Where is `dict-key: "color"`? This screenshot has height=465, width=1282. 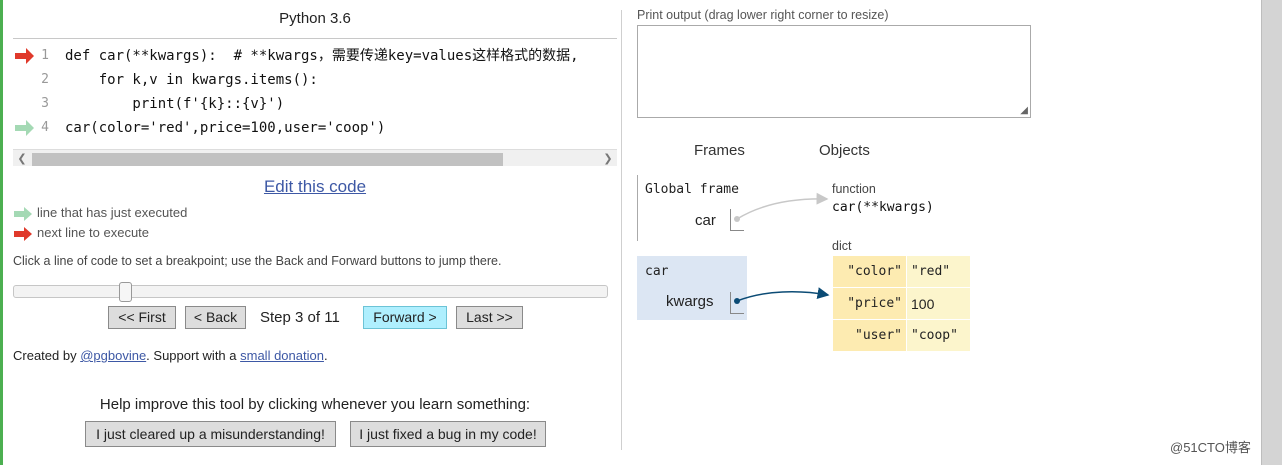
dict-key: "color" is located at coordinates (870, 272).